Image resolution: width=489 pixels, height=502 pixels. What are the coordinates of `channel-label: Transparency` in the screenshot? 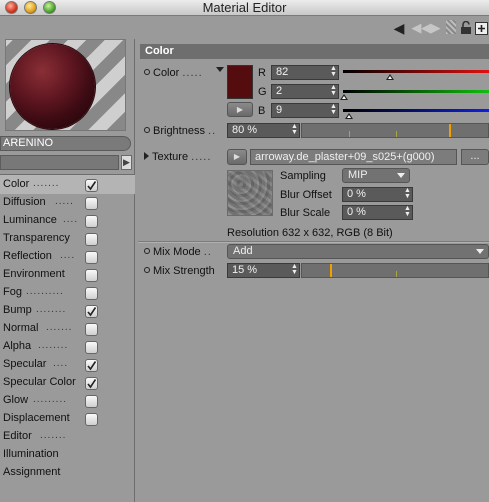 It's located at (36, 238).